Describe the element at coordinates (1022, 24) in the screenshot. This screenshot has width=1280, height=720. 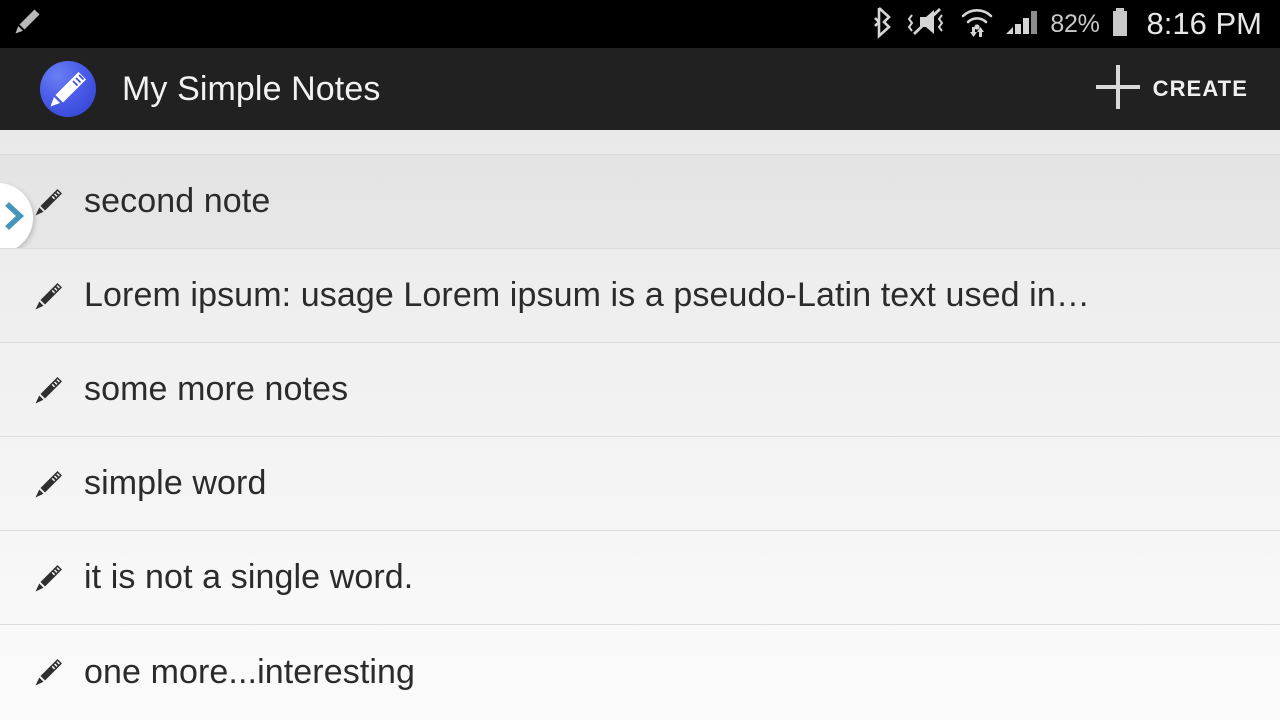
I see `cellular-signal-icon` at that location.